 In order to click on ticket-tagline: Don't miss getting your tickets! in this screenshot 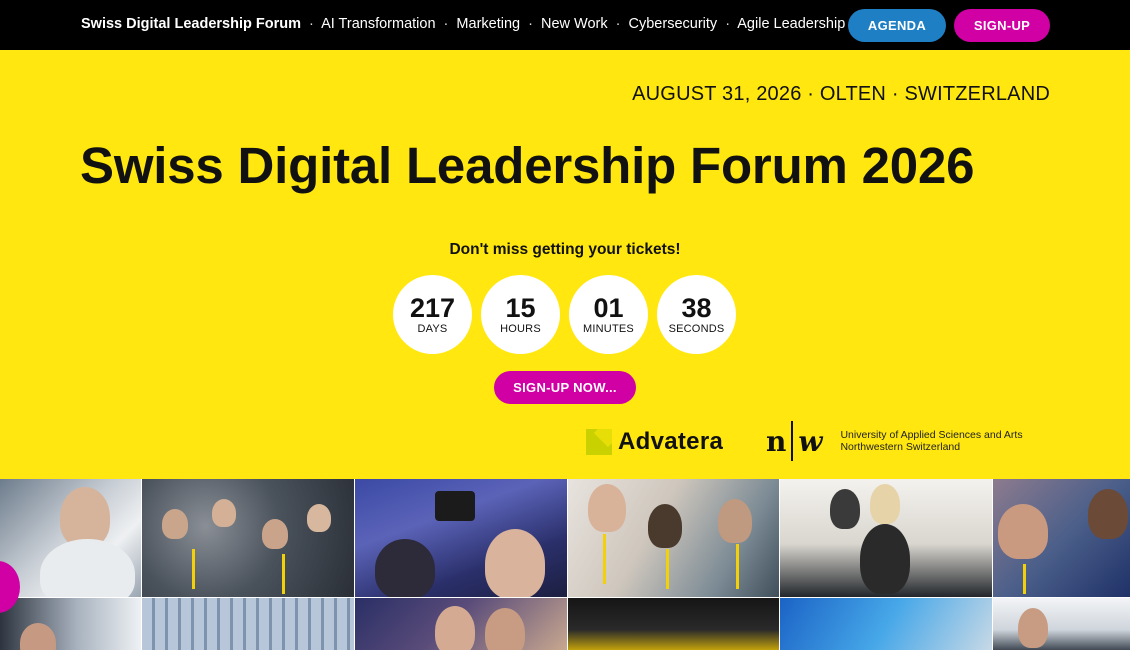, I will do `click(565, 249)`.